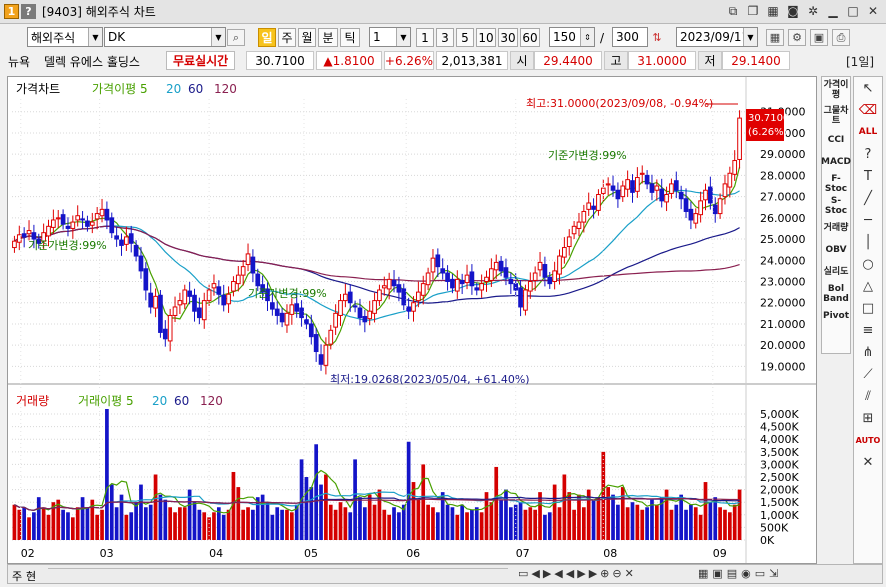  I want to click on gear-icon: ⚙, so click(797, 37).